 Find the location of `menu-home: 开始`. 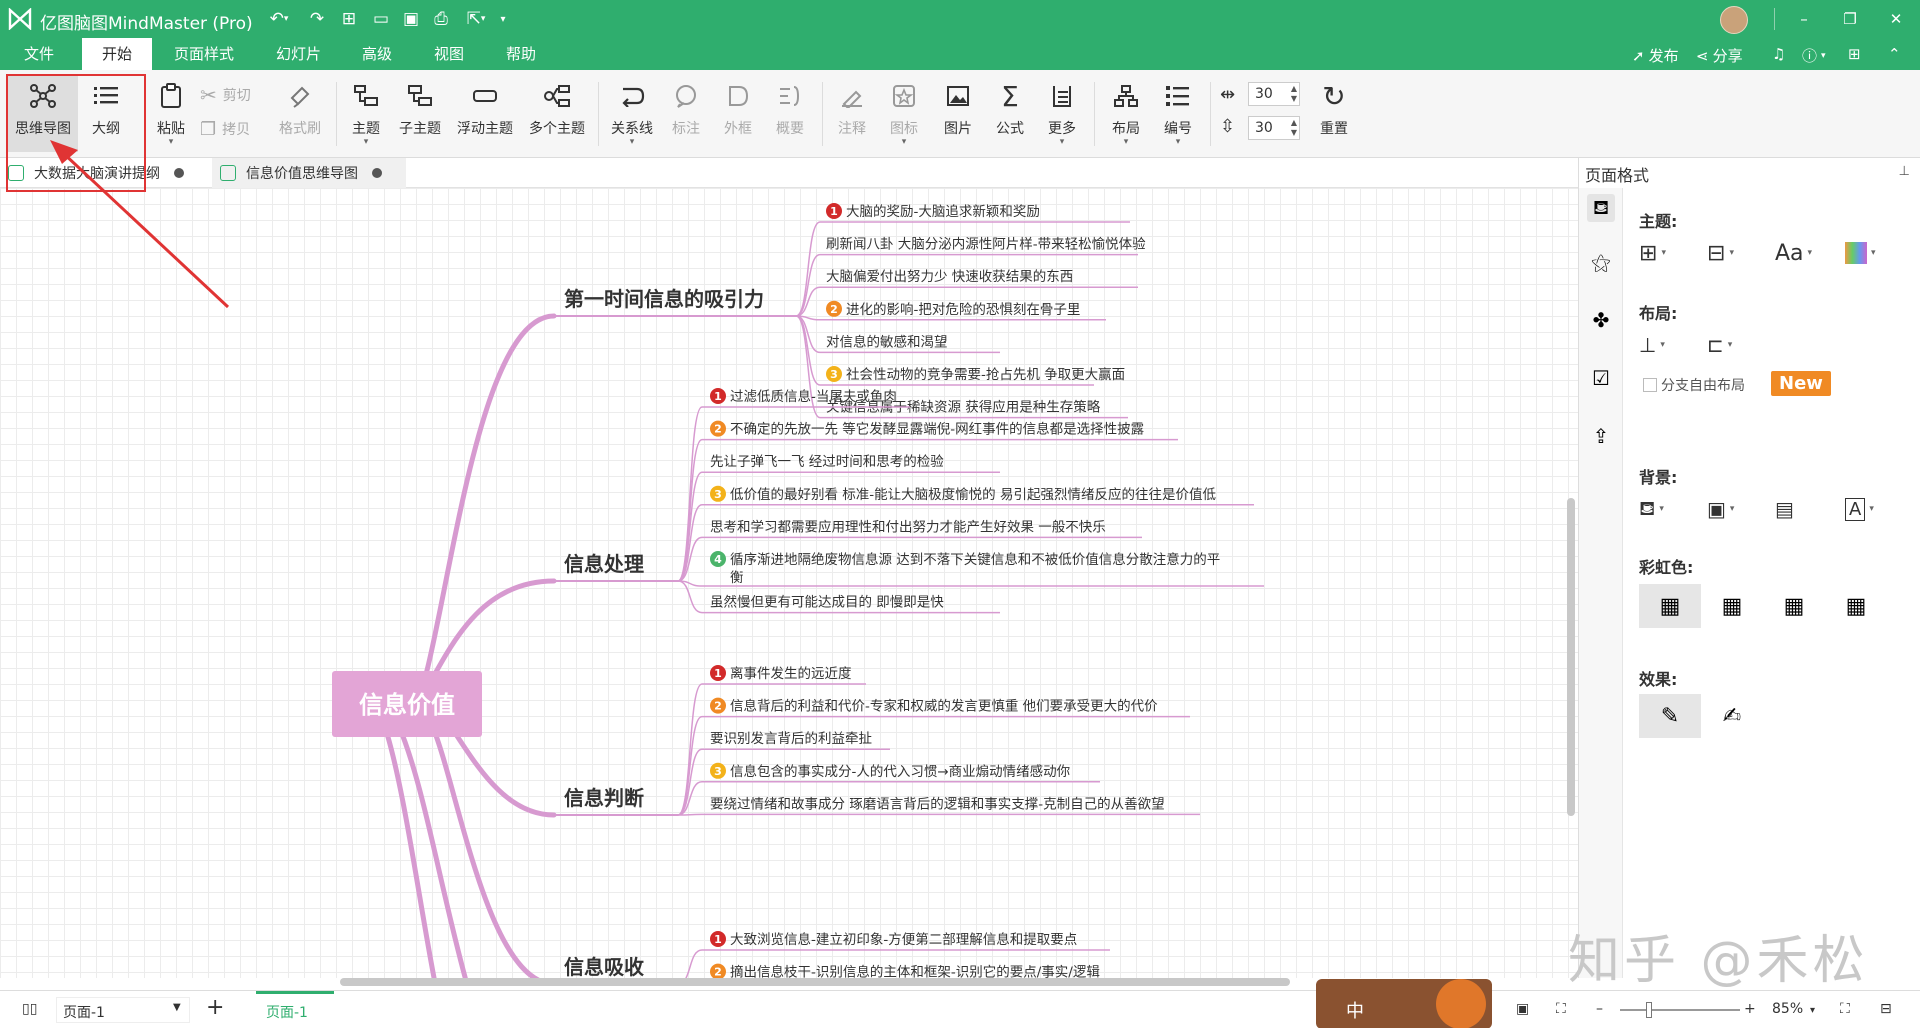

menu-home: 开始 is located at coordinates (117, 54).